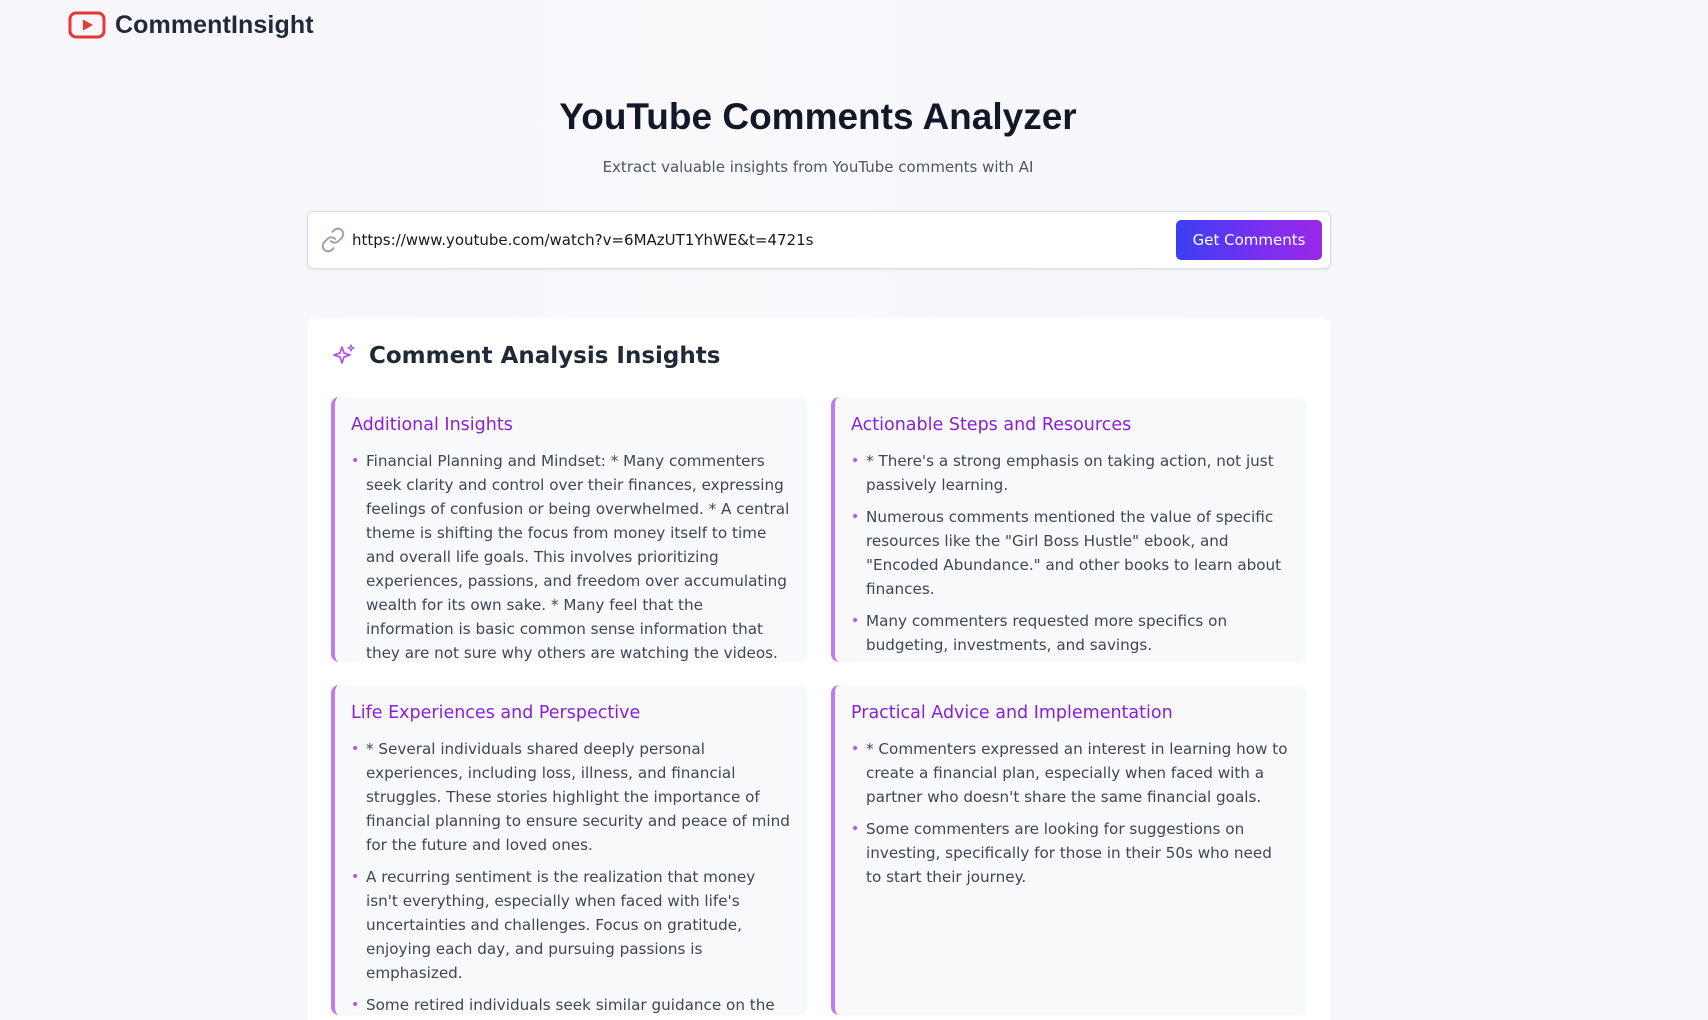  Describe the element at coordinates (214, 25) in the screenshot. I see `brand-name: CommentInsight` at that location.